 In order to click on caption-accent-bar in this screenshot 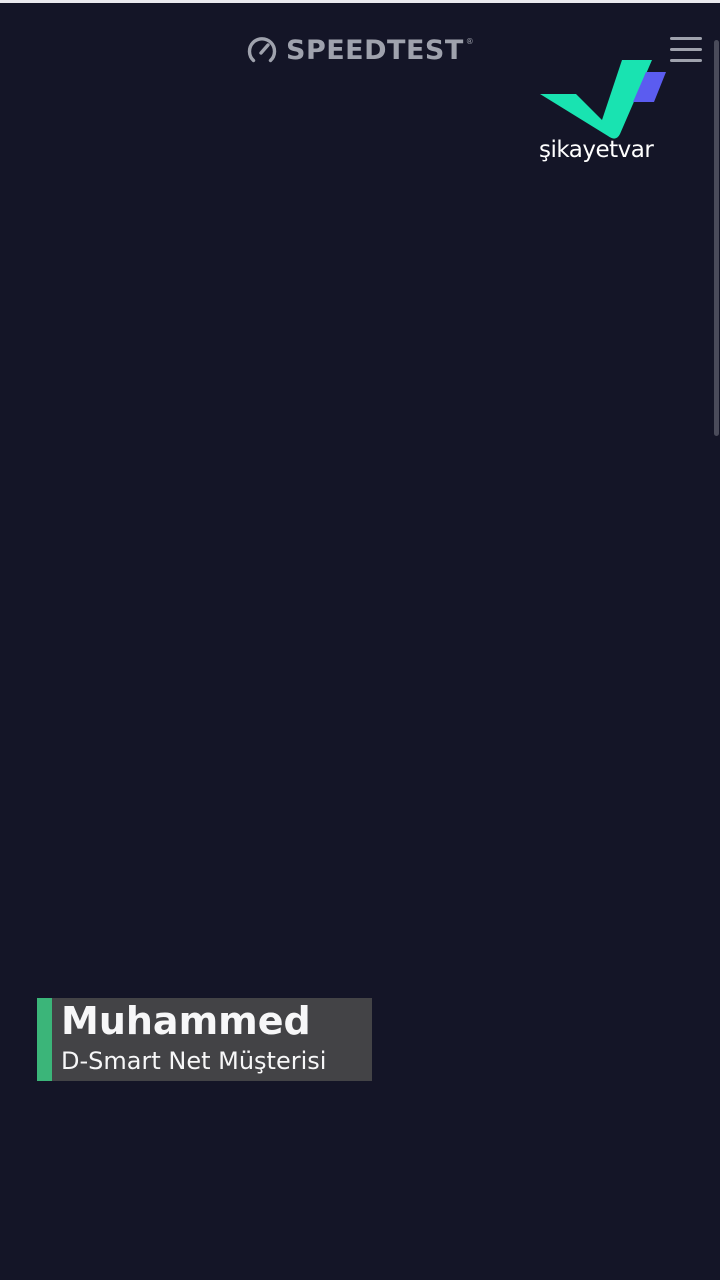, I will do `click(44, 1039)`.